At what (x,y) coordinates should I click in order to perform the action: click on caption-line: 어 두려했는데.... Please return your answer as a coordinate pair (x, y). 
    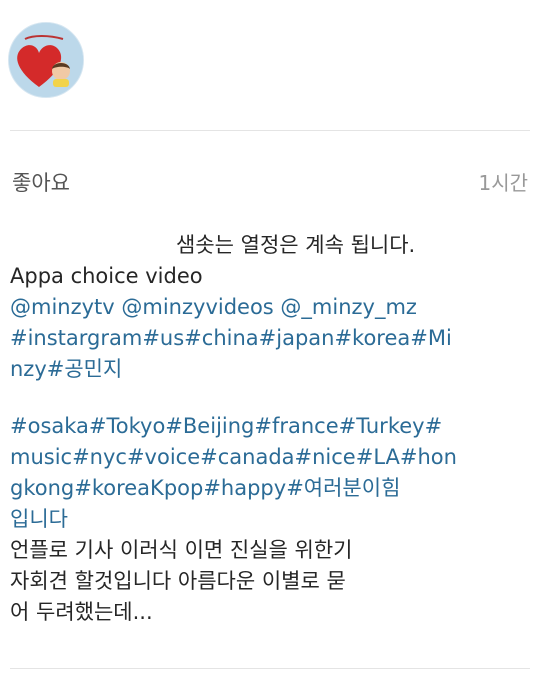
    Looking at the image, I should click on (81, 612).